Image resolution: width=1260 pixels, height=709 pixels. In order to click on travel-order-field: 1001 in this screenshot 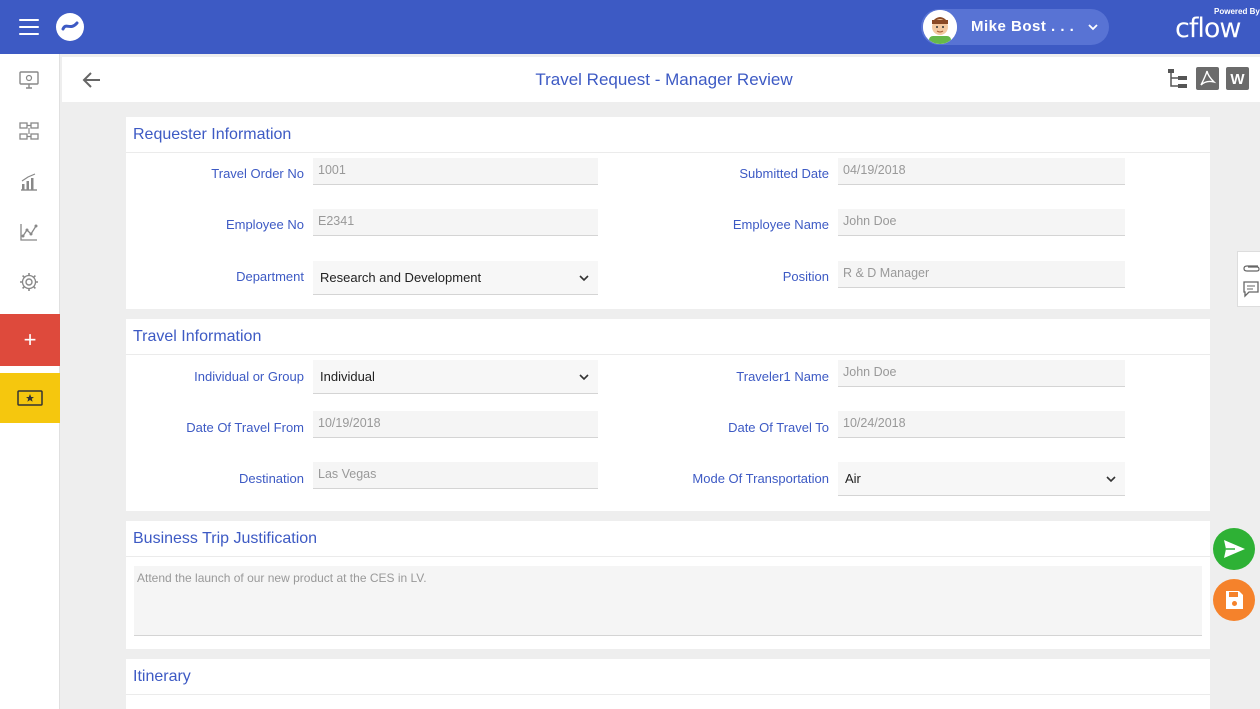, I will do `click(455, 171)`.